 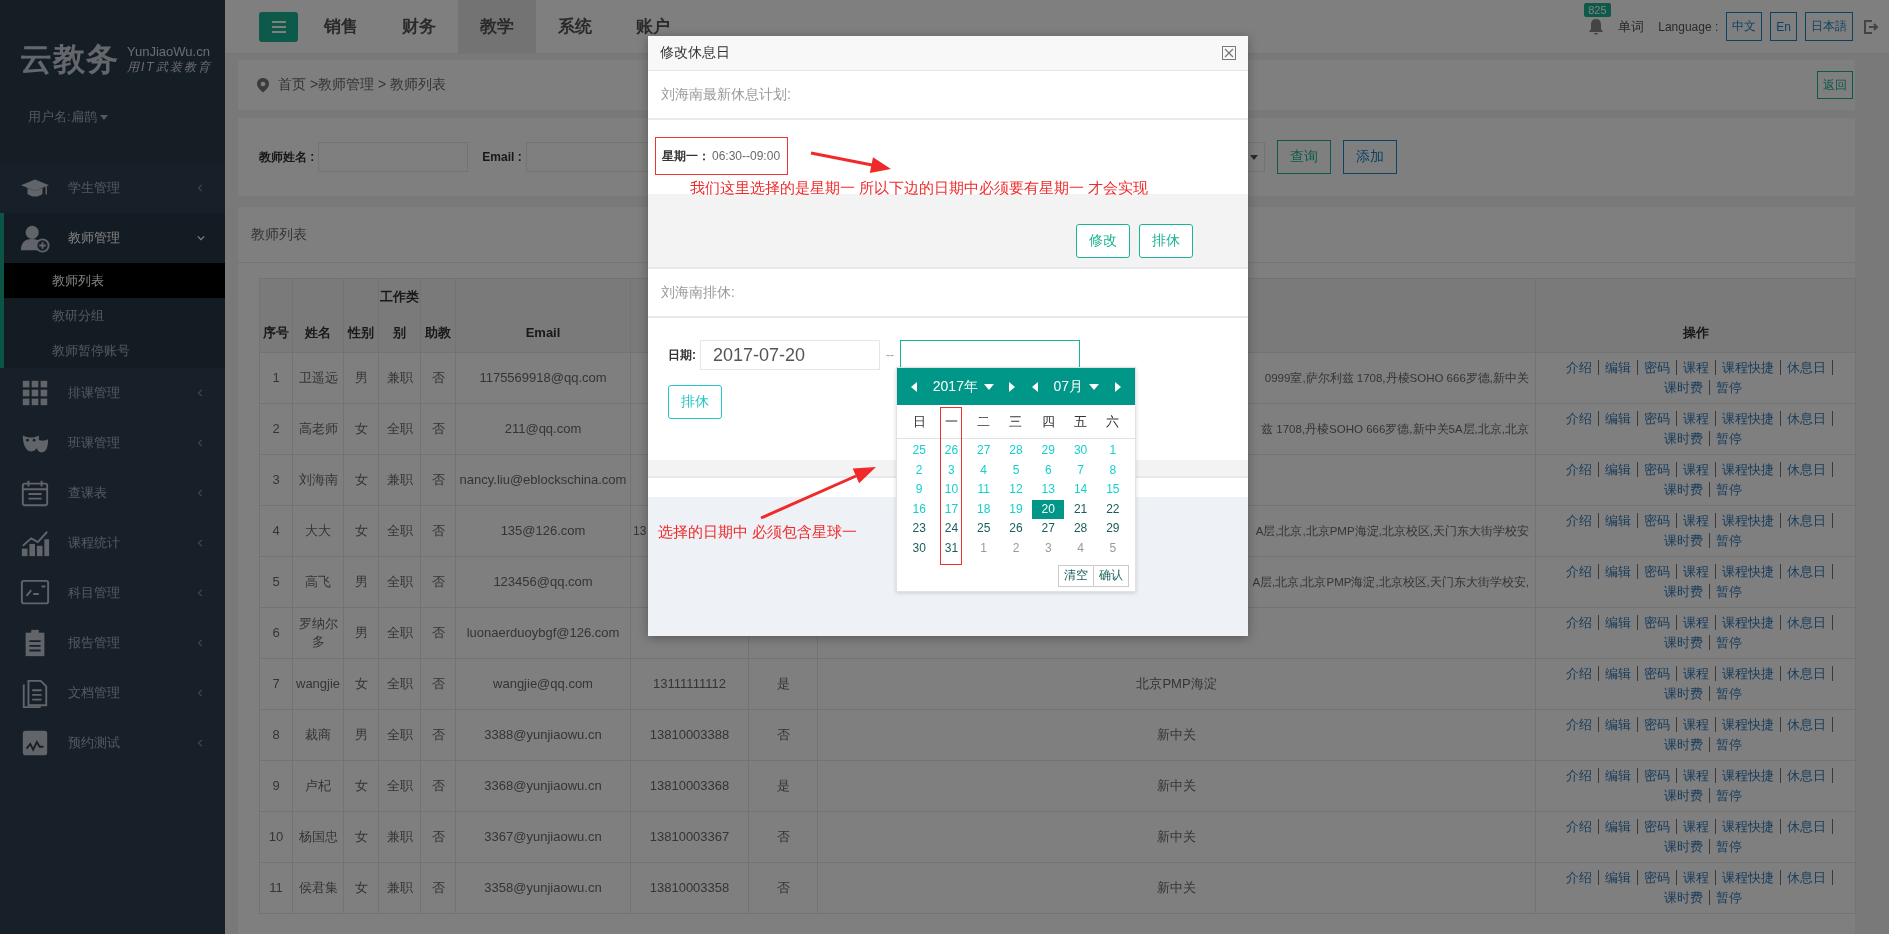 What do you see at coordinates (951, 548) in the screenshot?
I see `calendar-day: 31` at bounding box center [951, 548].